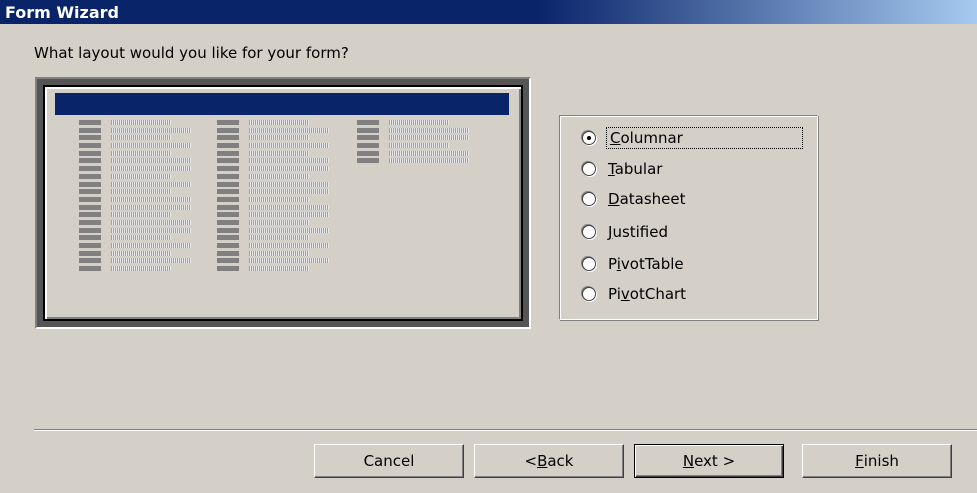  Describe the element at coordinates (62, 12) in the screenshot. I see `window-title: Form Wizard` at that location.